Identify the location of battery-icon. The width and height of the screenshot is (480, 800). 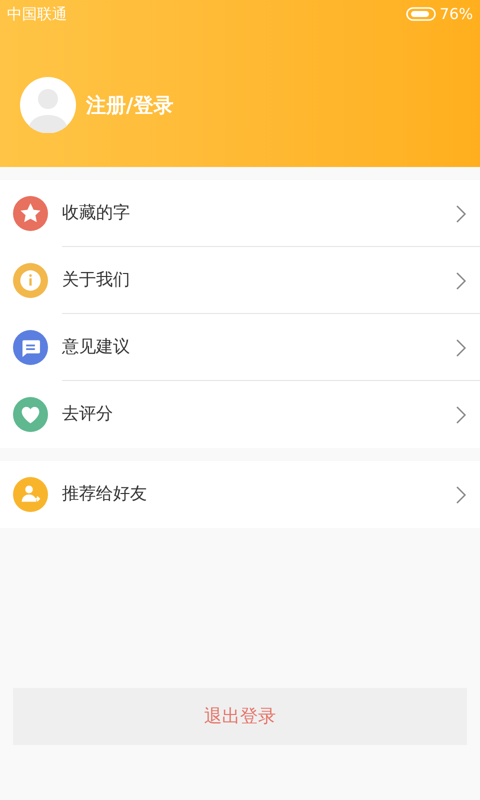
(421, 14).